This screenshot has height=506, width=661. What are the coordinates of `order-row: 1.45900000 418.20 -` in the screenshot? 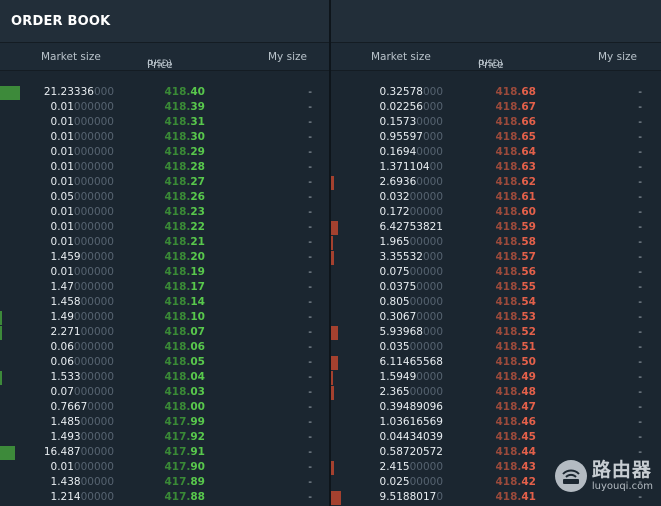 It's located at (164, 257).